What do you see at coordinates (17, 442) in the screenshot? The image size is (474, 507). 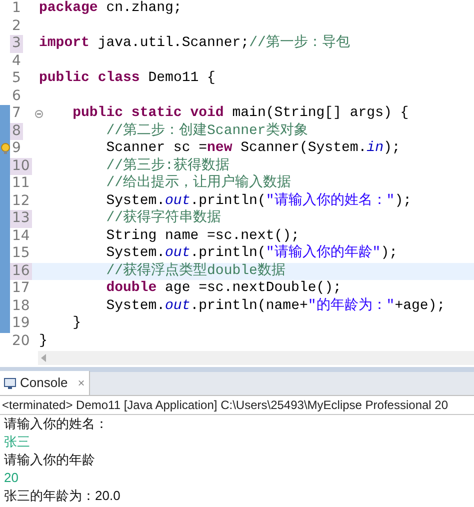 I see `user-input-text: 张三` at bounding box center [17, 442].